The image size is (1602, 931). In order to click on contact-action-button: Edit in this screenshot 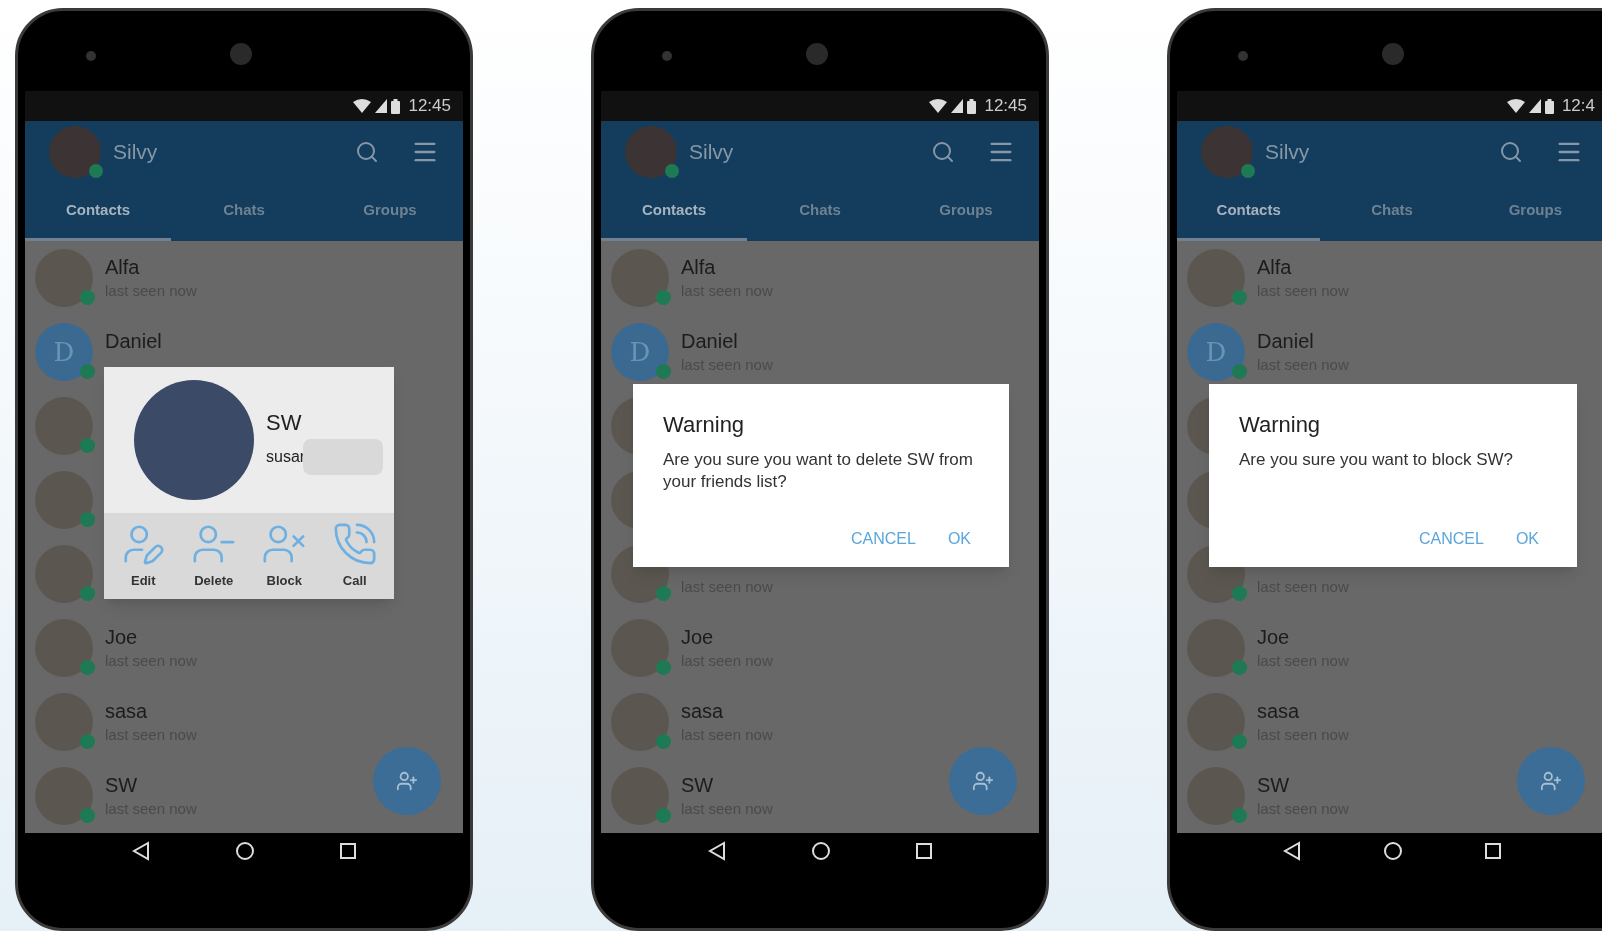, I will do `click(143, 556)`.